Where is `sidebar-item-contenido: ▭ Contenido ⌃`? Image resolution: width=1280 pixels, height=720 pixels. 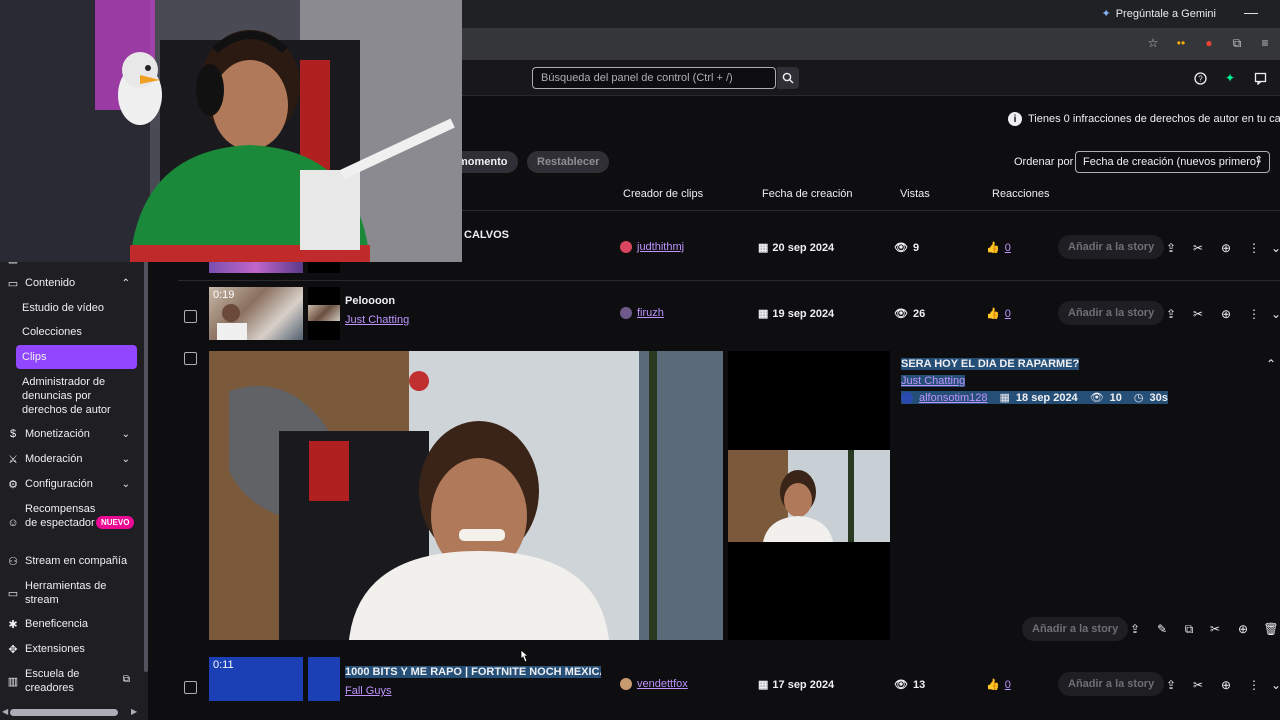 sidebar-item-contenido: ▭ Contenido ⌃ is located at coordinates (70, 283).